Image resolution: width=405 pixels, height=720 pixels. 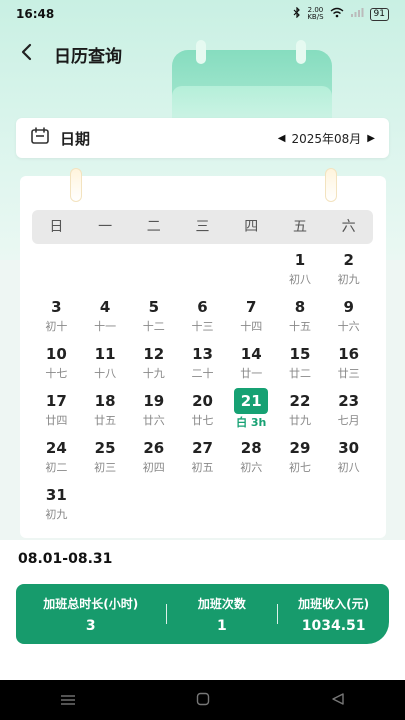 What do you see at coordinates (202, 401) in the screenshot?
I see `day-number: 20` at bounding box center [202, 401].